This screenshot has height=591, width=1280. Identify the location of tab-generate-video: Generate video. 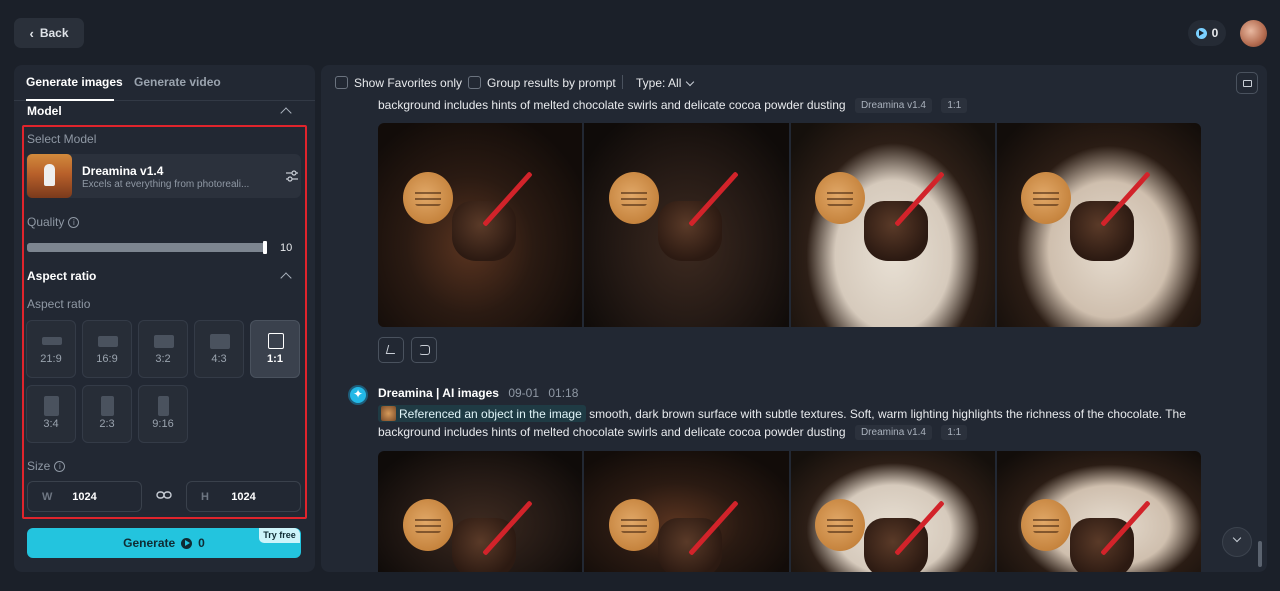
(177, 82).